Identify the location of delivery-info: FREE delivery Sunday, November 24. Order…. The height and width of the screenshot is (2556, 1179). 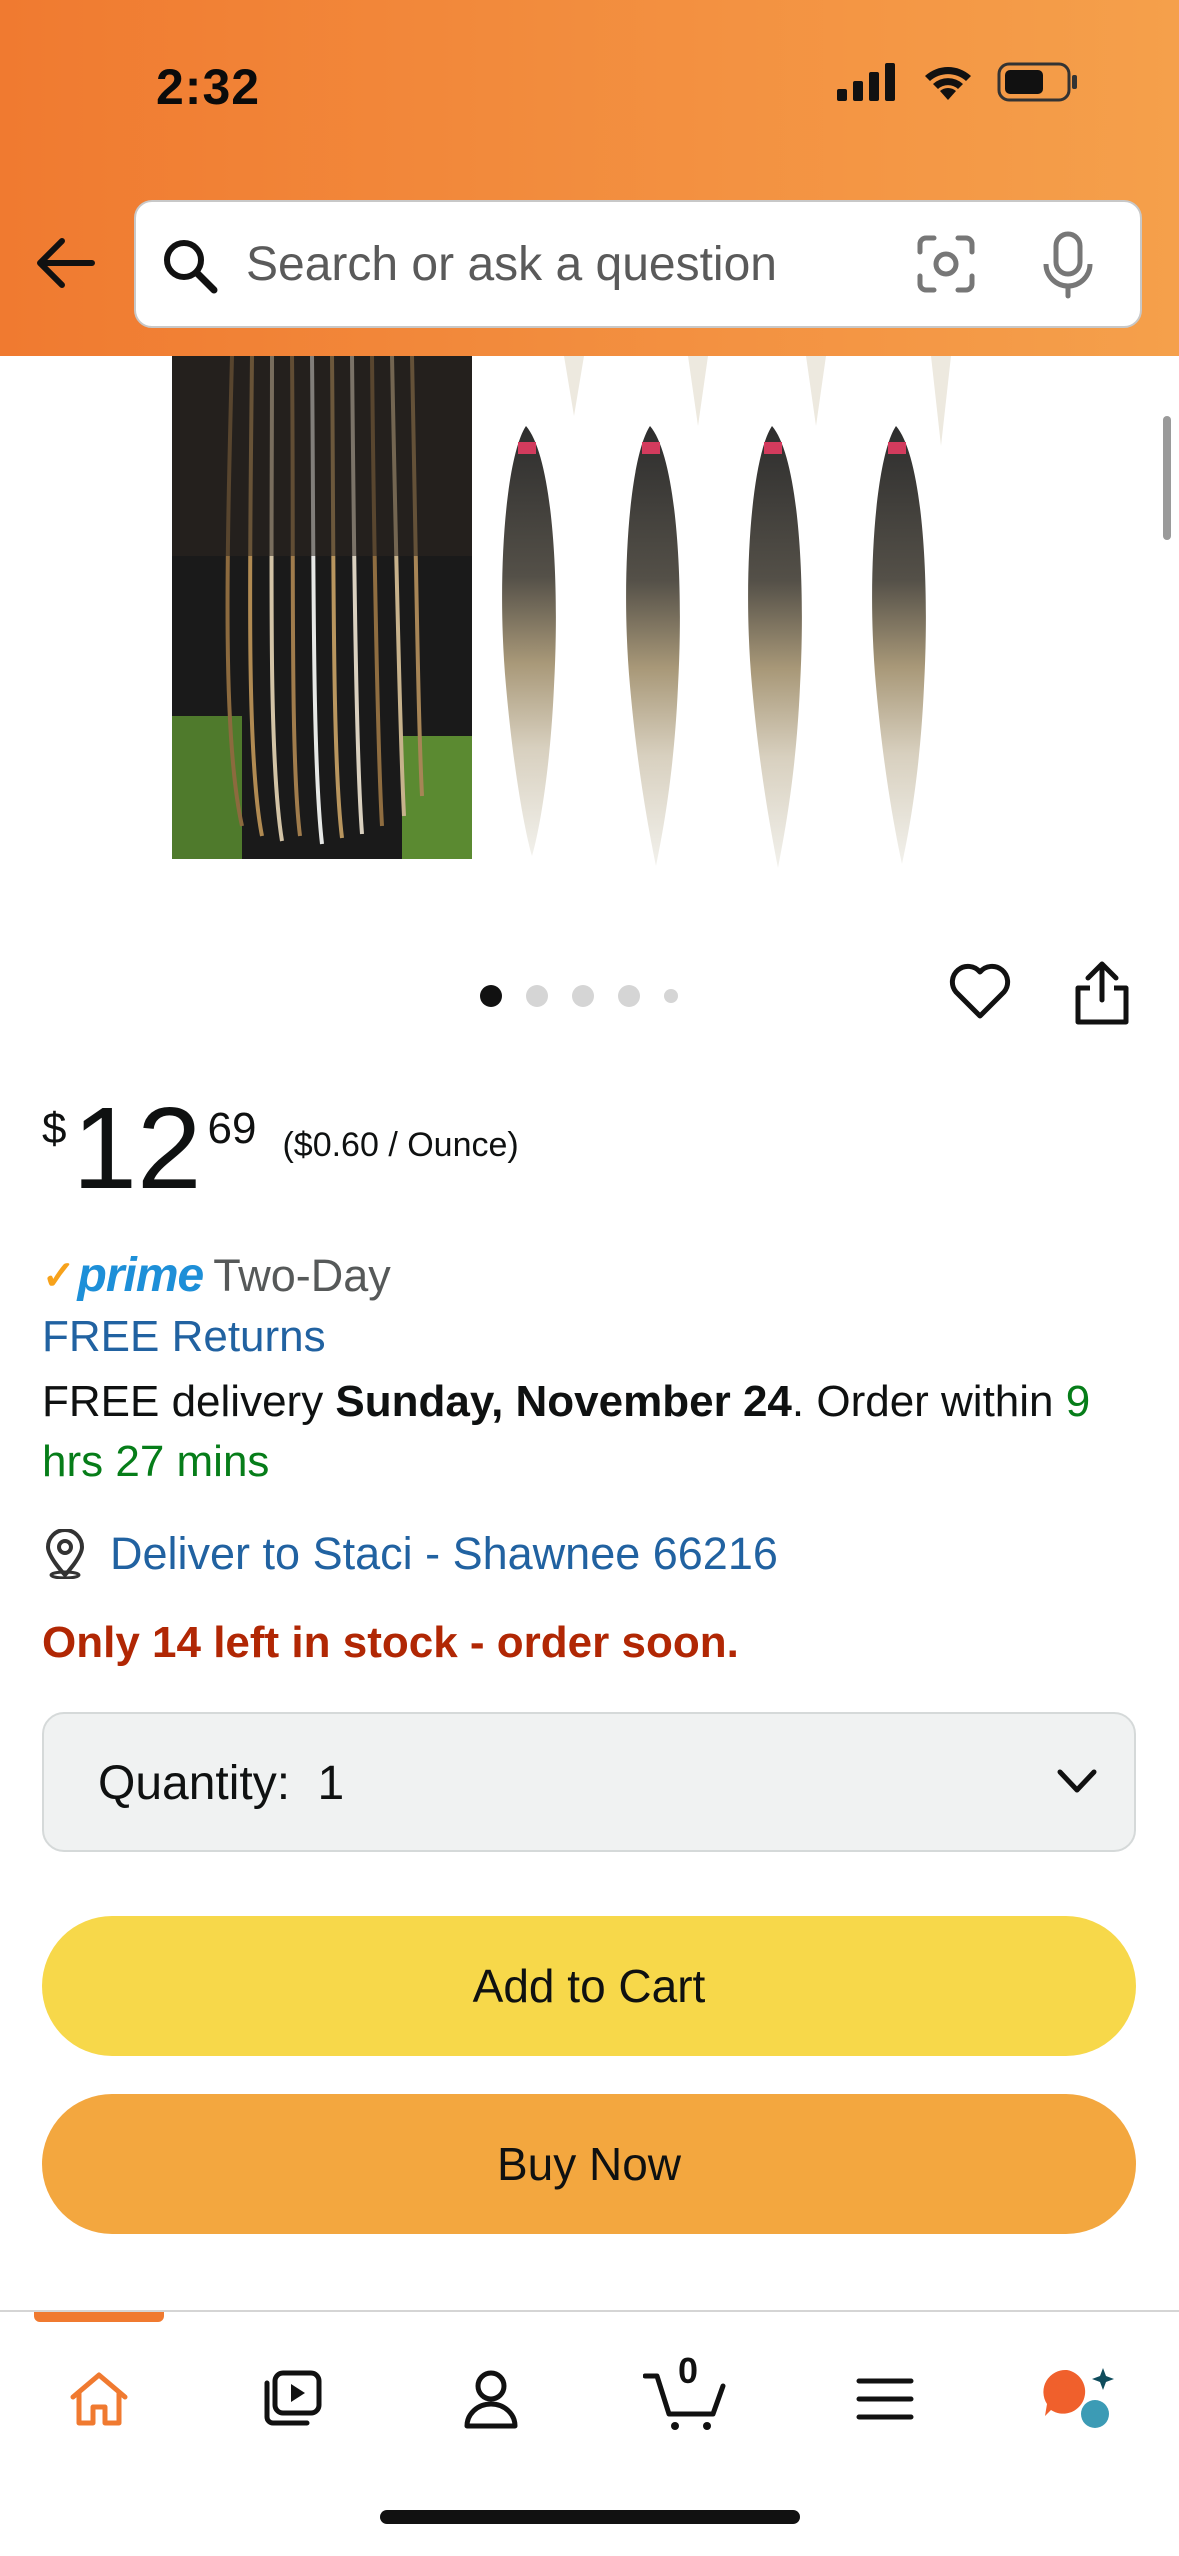
(597, 1432).